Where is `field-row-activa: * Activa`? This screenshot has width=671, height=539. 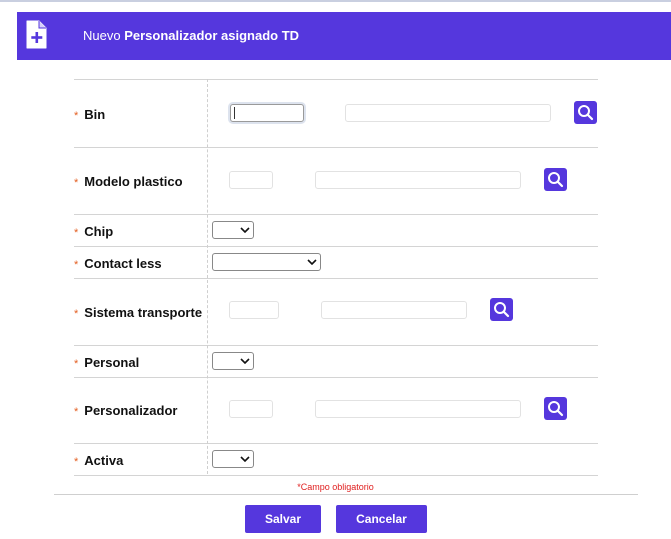 field-row-activa: * Activa is located at coordinates (336, 460).